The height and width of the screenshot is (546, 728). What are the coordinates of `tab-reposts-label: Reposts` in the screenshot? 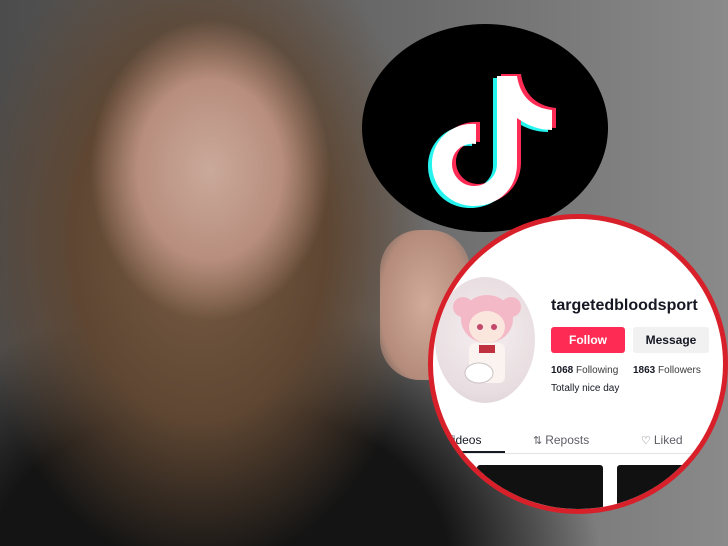 It's located at (567, 440).